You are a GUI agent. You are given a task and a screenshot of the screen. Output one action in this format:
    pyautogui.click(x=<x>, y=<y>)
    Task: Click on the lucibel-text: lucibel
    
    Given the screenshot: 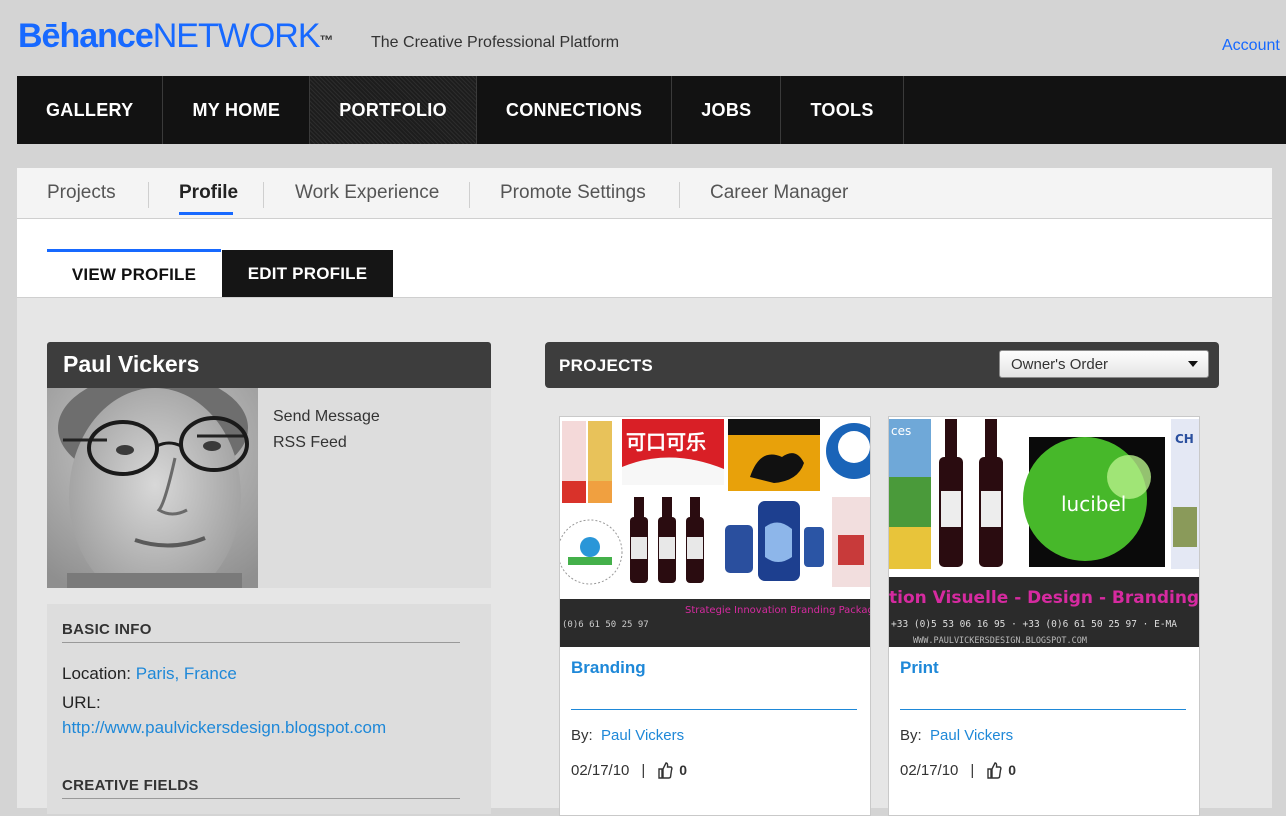 What is the action you would take?
    pyautogui.click(x=1093, y=504)
    